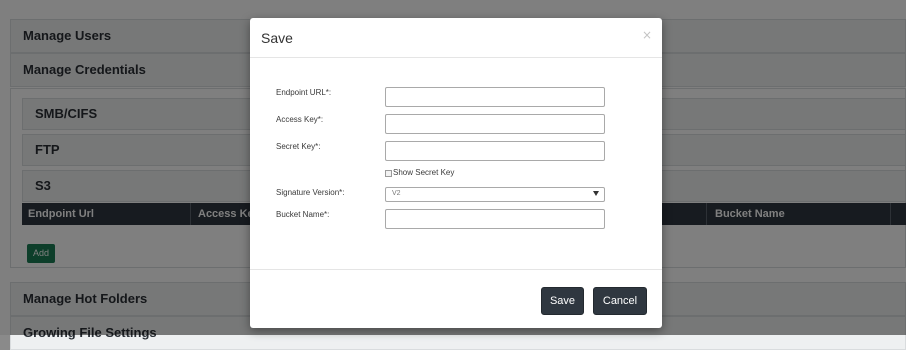 The width and height of the screenshot is (906, 350). What do you see at coordinates (562, 301) in the screenshot?
I see `save-button: Save` at bounding box center [562, 301].